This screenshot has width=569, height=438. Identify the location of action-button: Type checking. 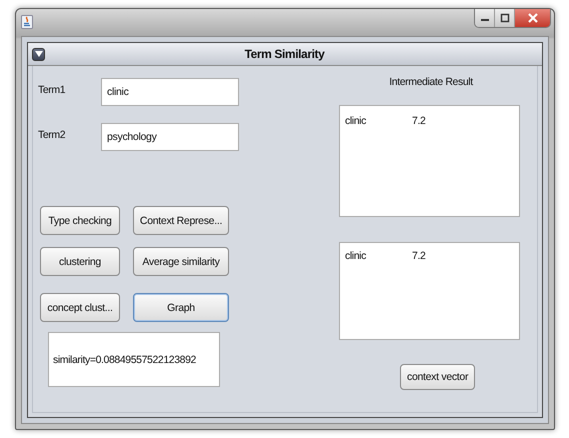
(80, 220).